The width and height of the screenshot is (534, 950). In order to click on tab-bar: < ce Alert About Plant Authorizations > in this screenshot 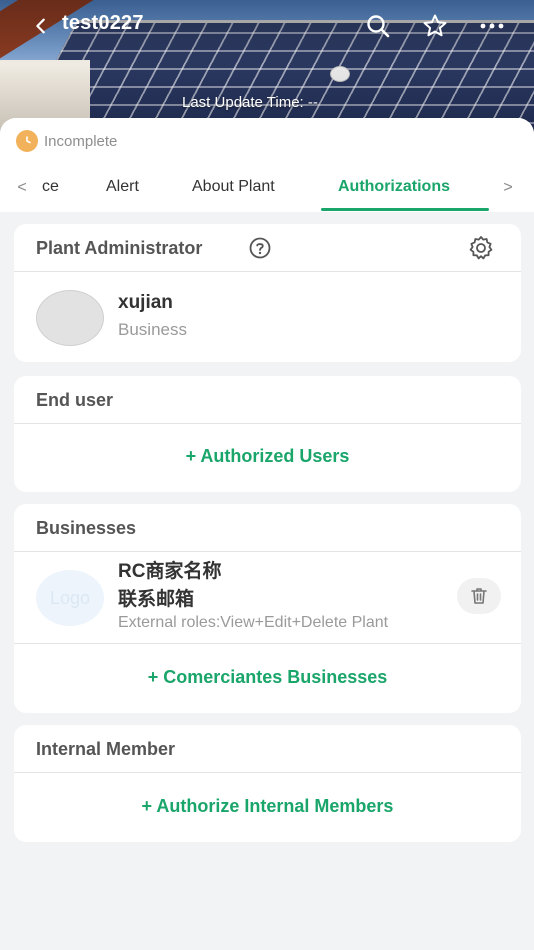, I will do `click(267, 190)`.